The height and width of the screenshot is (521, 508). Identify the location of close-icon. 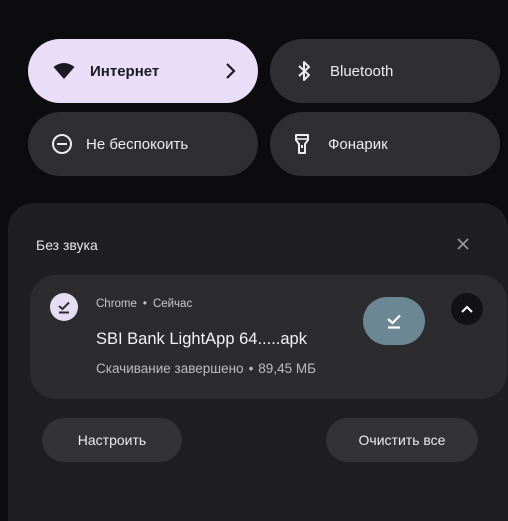
(463, 244).